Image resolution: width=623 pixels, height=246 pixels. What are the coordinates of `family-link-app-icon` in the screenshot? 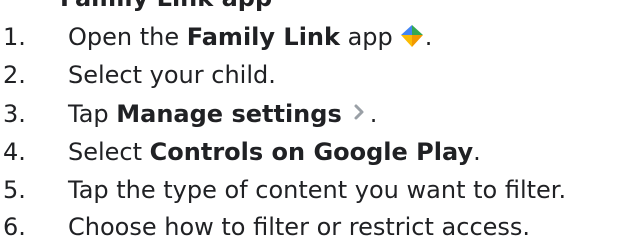 It's located at (412, 35).